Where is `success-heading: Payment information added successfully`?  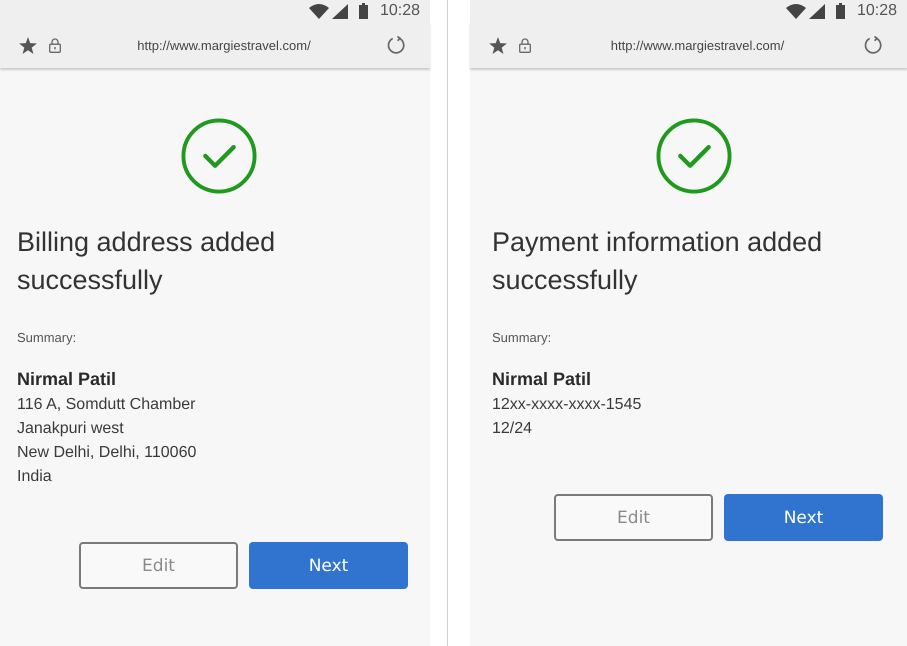
success-heading: Payment information added successfully is located at coordinates (658, 261).